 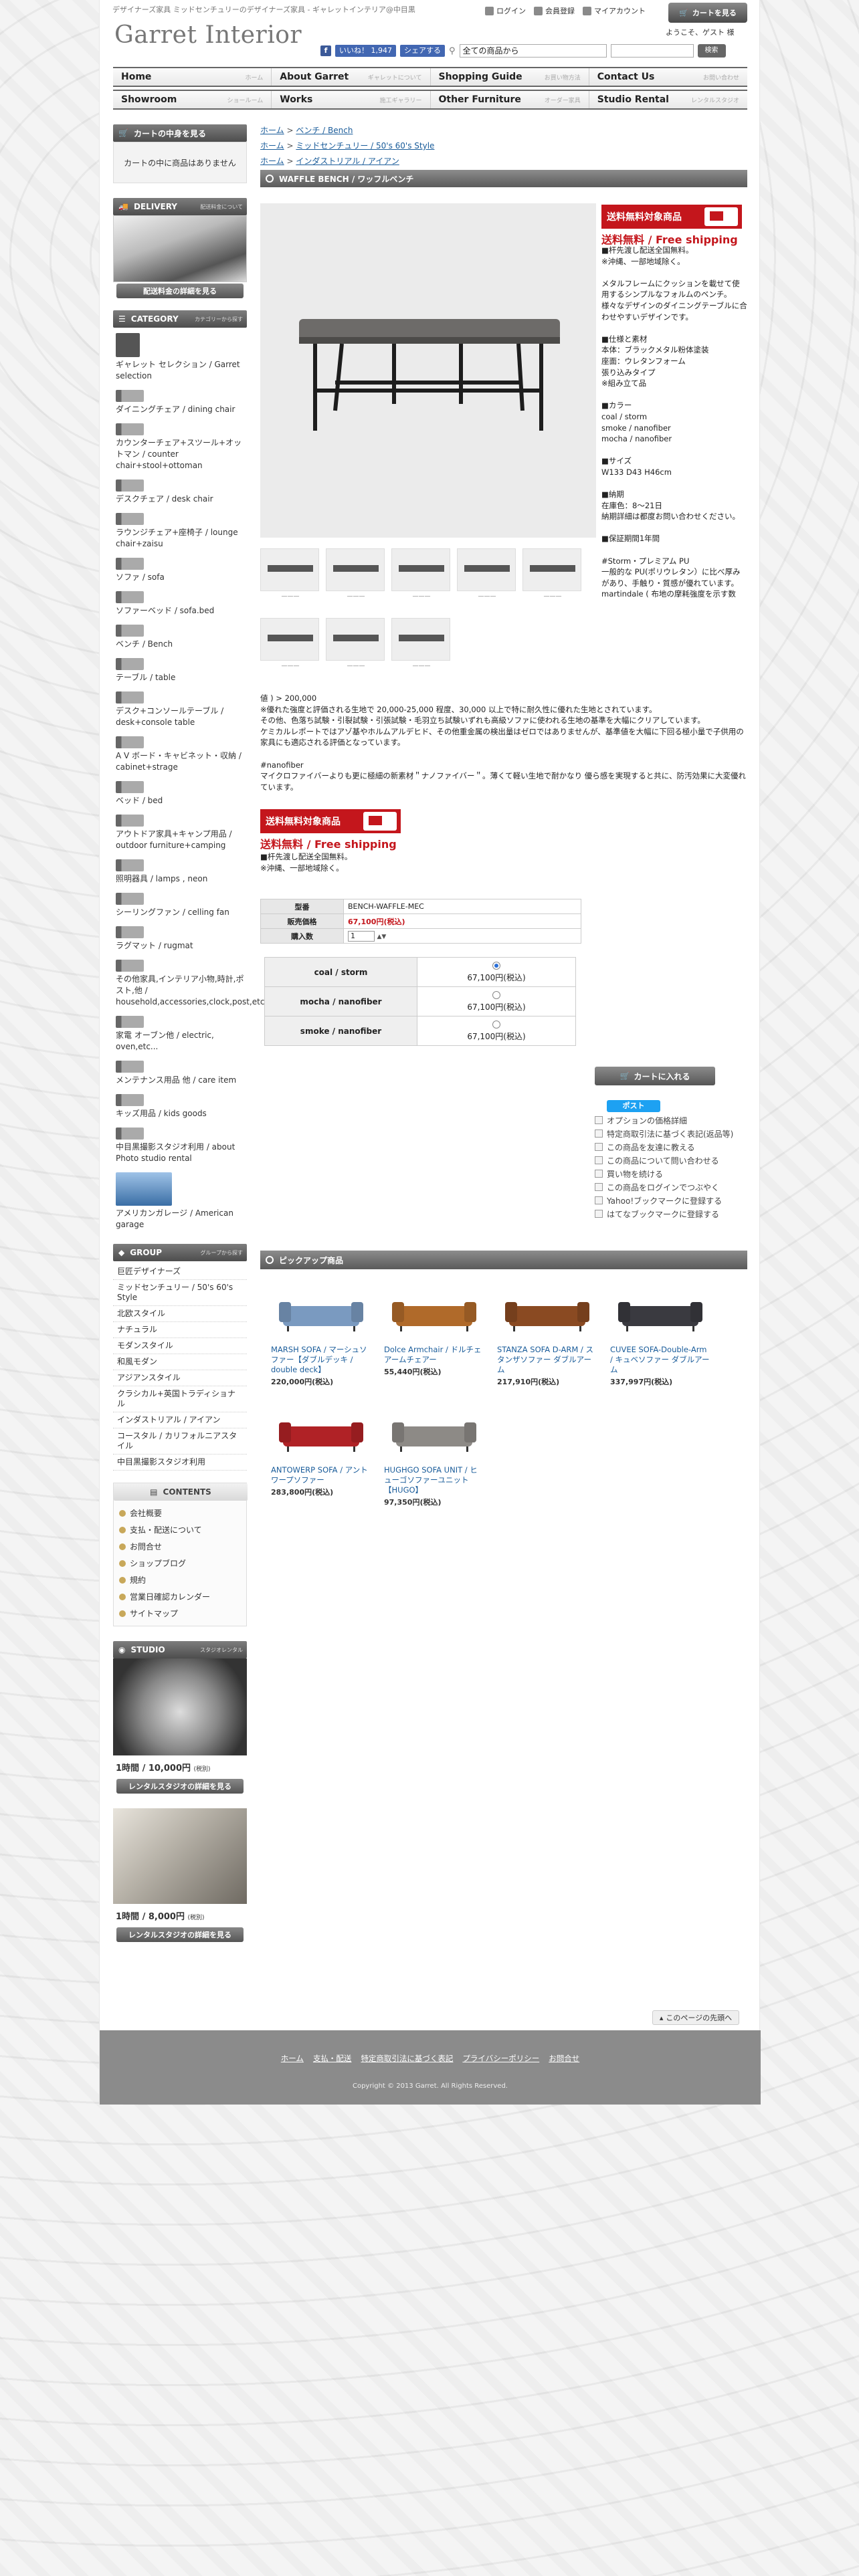 What do you see at coordinates (664, 1160) in the screenshot?
I see `product-link: この商品について問い合わせる` at bounding box center [664, 1160].